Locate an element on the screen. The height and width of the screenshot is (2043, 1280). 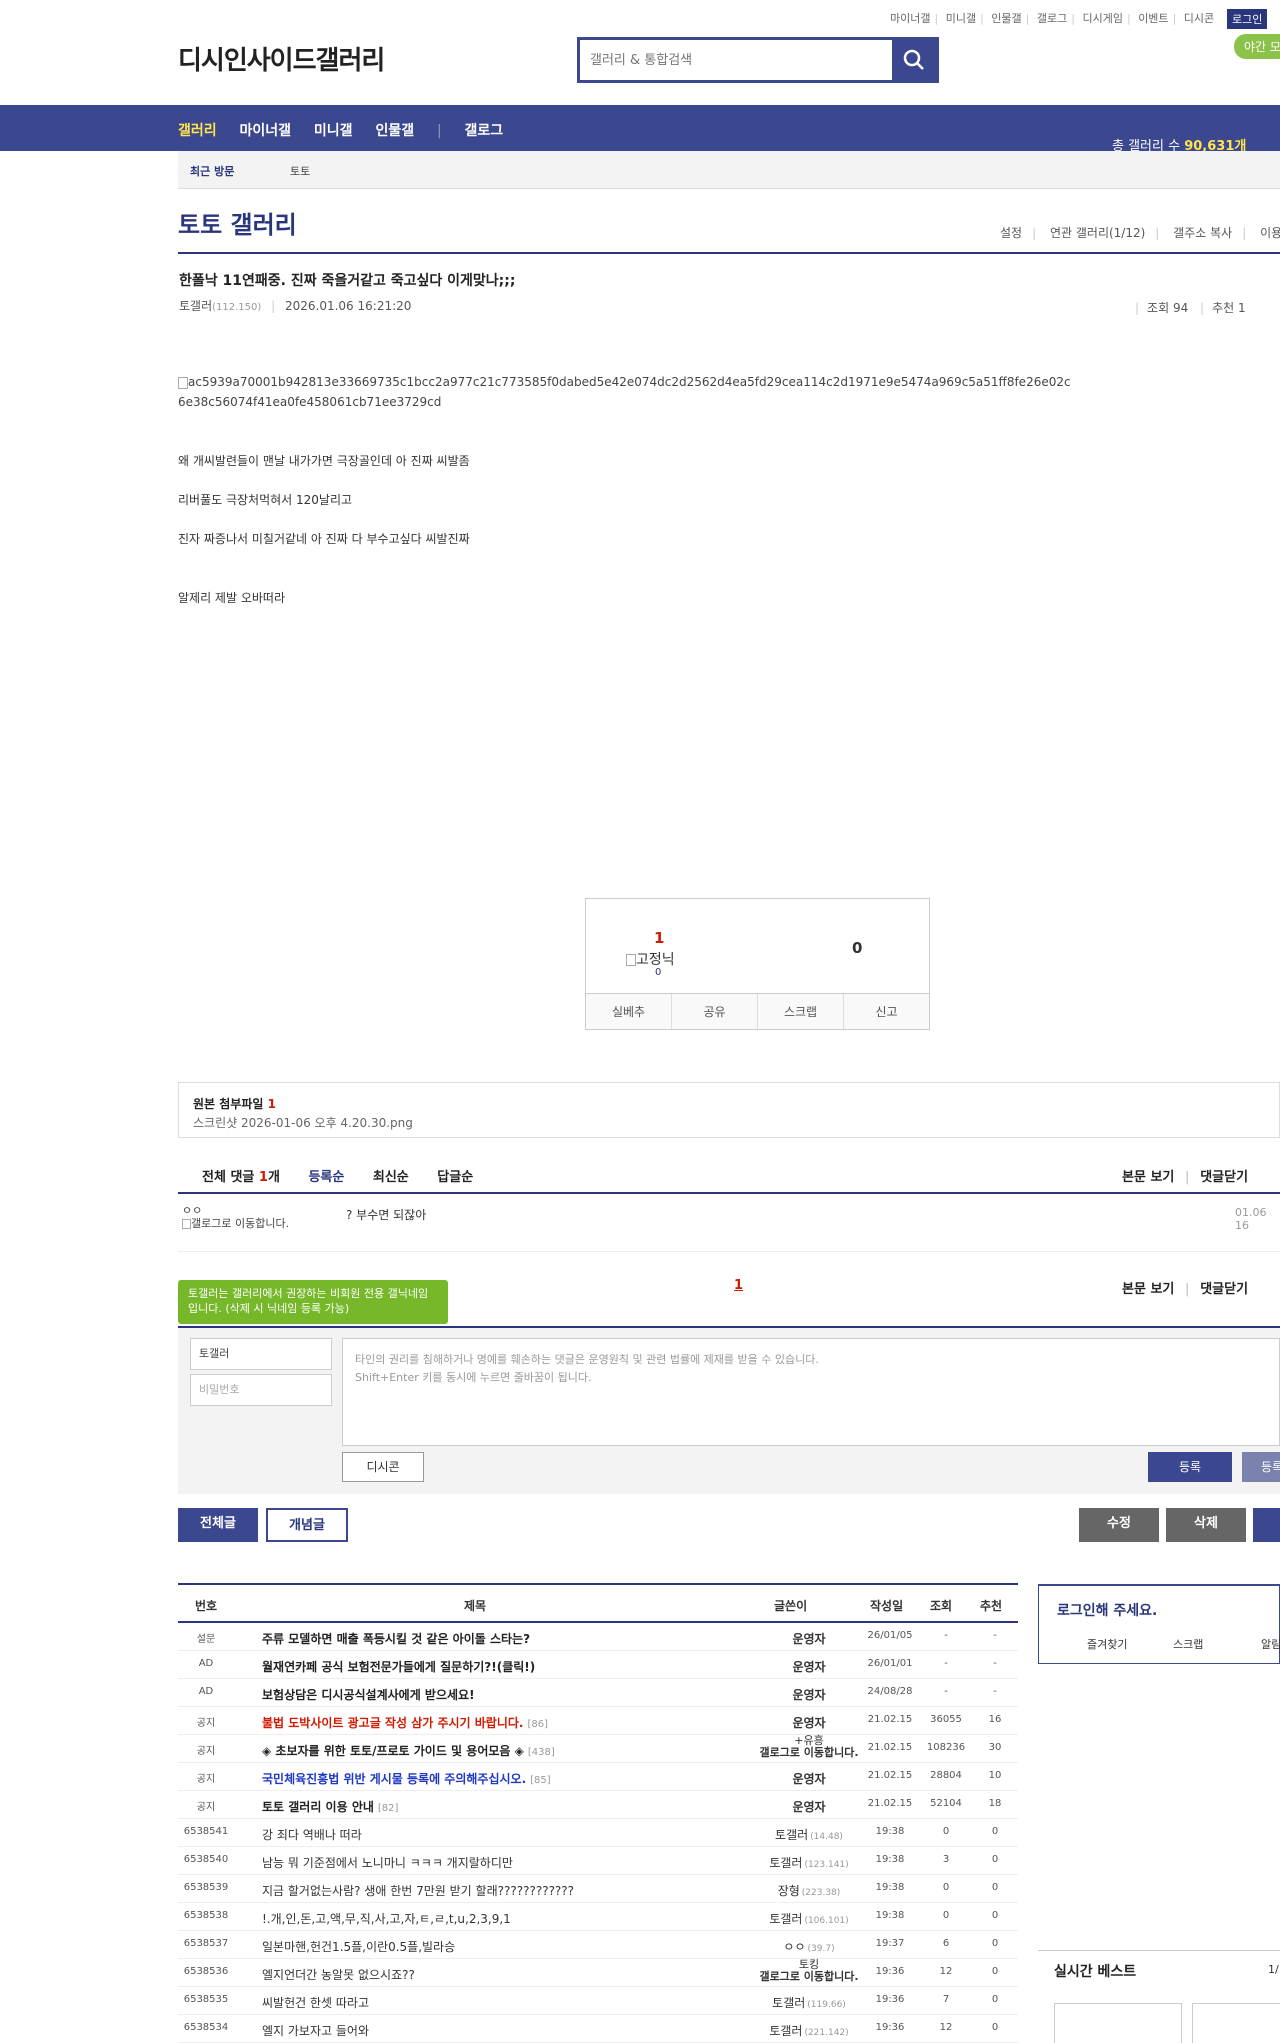
row-subject: 지금 할거없는사람? 생애 한번 7만원 받기 할래???????????? is located at coordinates (418, 1890).